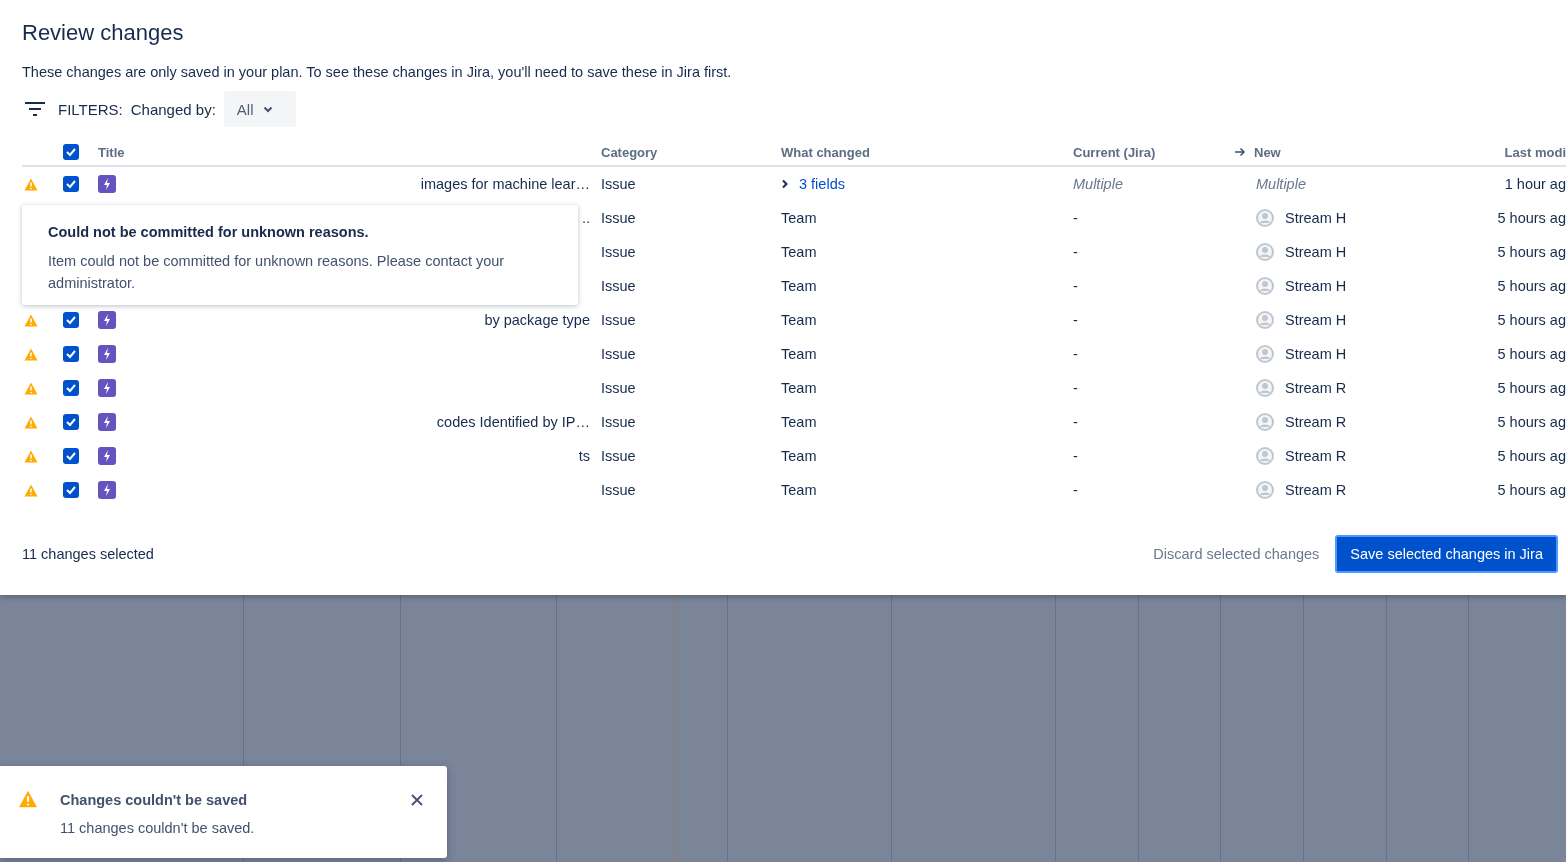  What do you see at coordinates (111, 152) in the screenshot?
I see `column-header: Title` at bounding box center [111, 152].